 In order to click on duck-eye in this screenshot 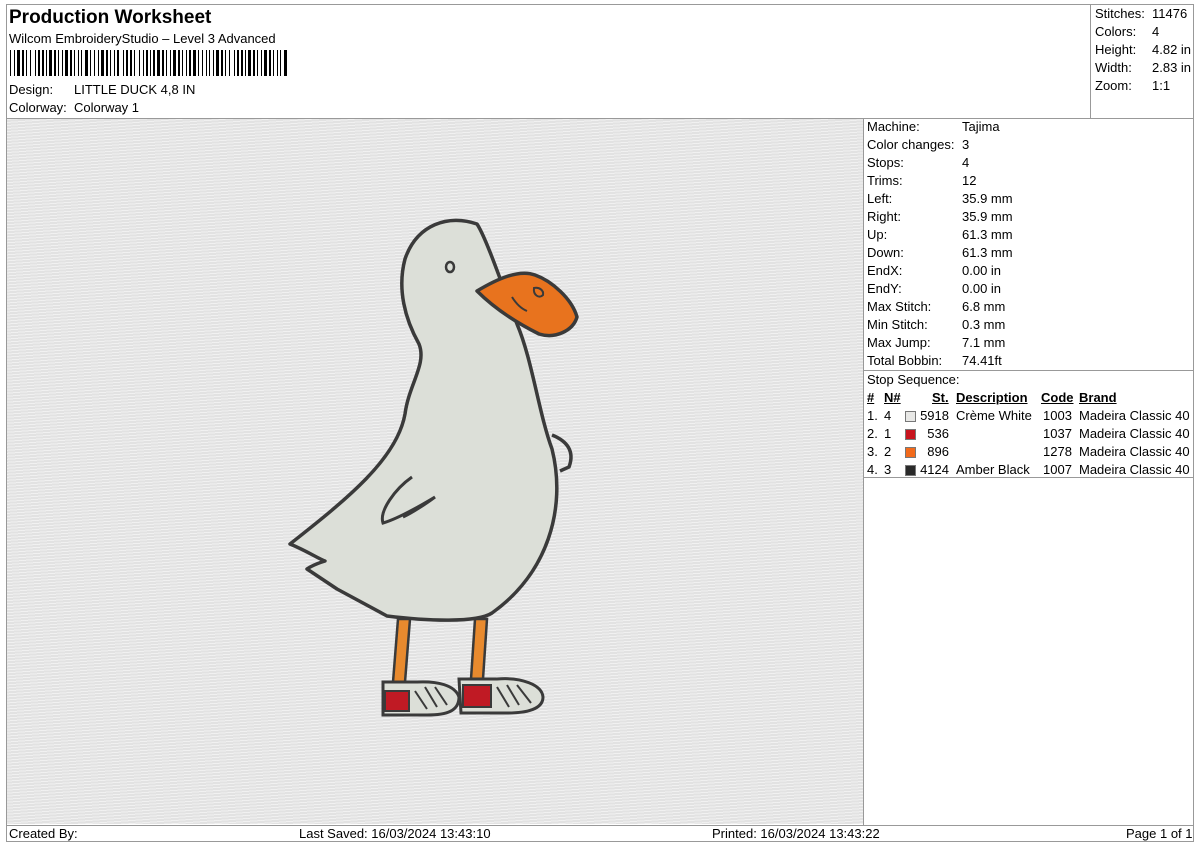, I will do `click(450, 267)`.